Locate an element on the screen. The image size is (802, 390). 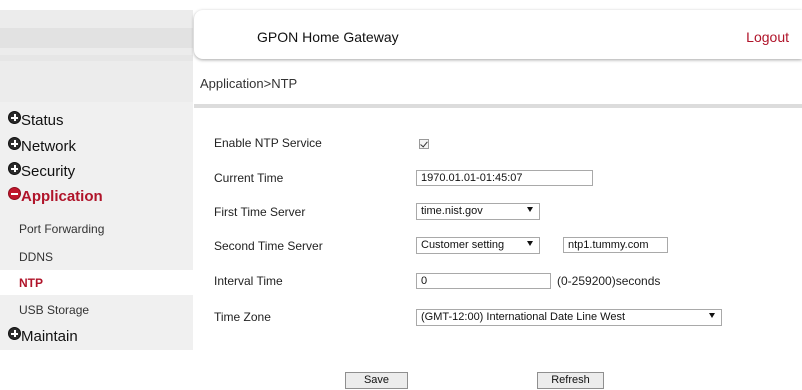
sidebar-item-network: Network is located at coordinates (42, 146).